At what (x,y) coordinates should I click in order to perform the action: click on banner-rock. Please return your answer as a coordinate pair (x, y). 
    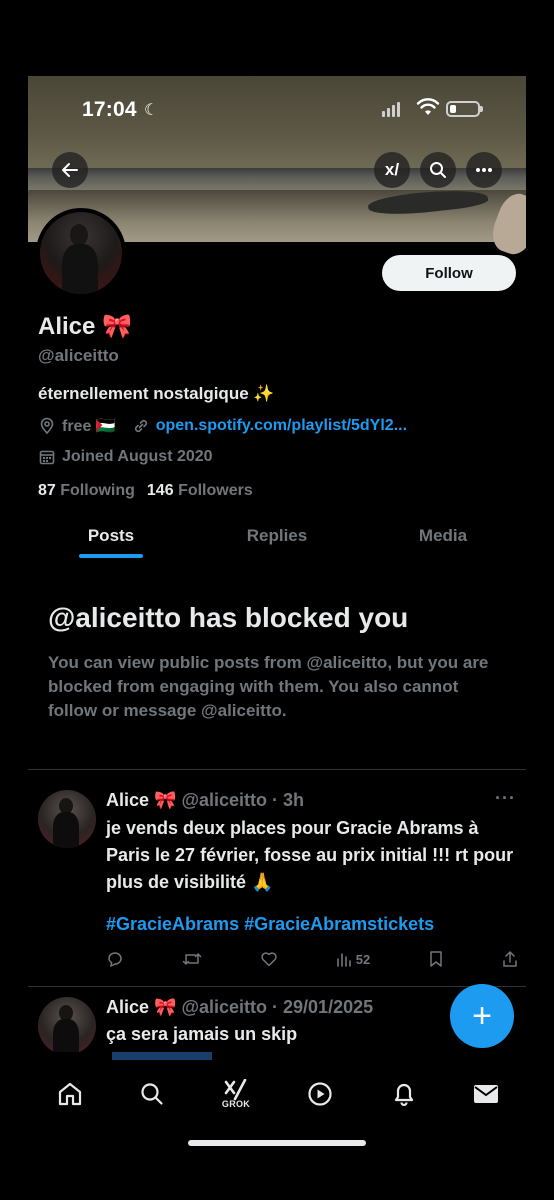
    Looking at the image, I should click on (428, 202).